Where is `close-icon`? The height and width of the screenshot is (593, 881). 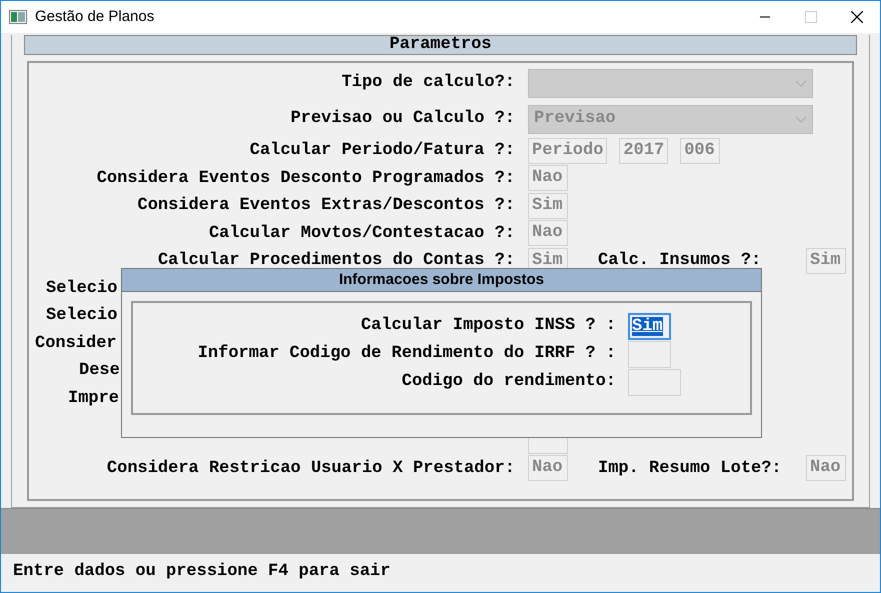
close-icon is located at coordinates (857, 17).